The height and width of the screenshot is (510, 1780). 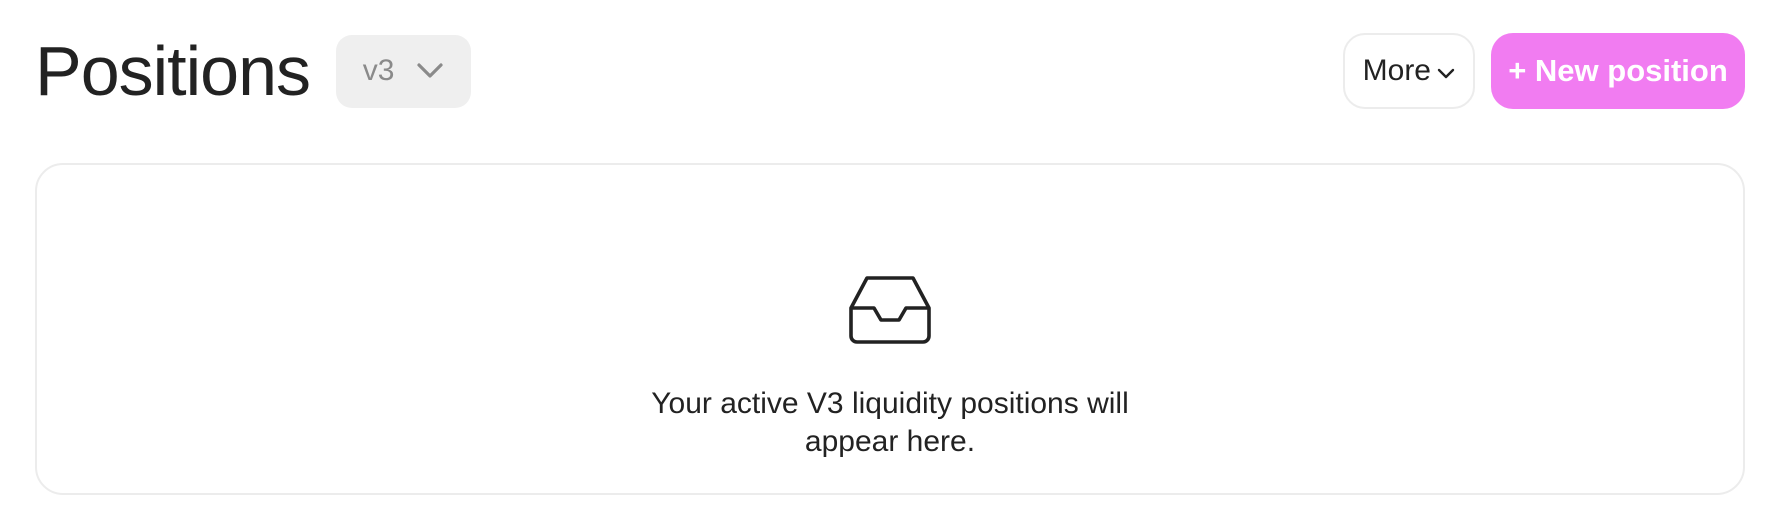 I want to click on page-header: Positions v3 More + New position, so click(x=890, y=71).